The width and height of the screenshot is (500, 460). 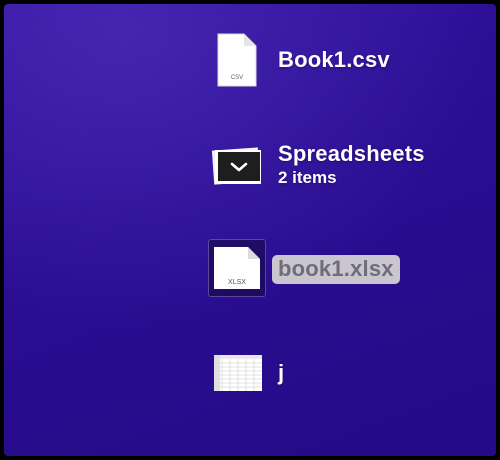 What do you see at coordinates (307, 177) in the screenshot?
I see `item-count: 2 items` at bounding box center [307, 177].